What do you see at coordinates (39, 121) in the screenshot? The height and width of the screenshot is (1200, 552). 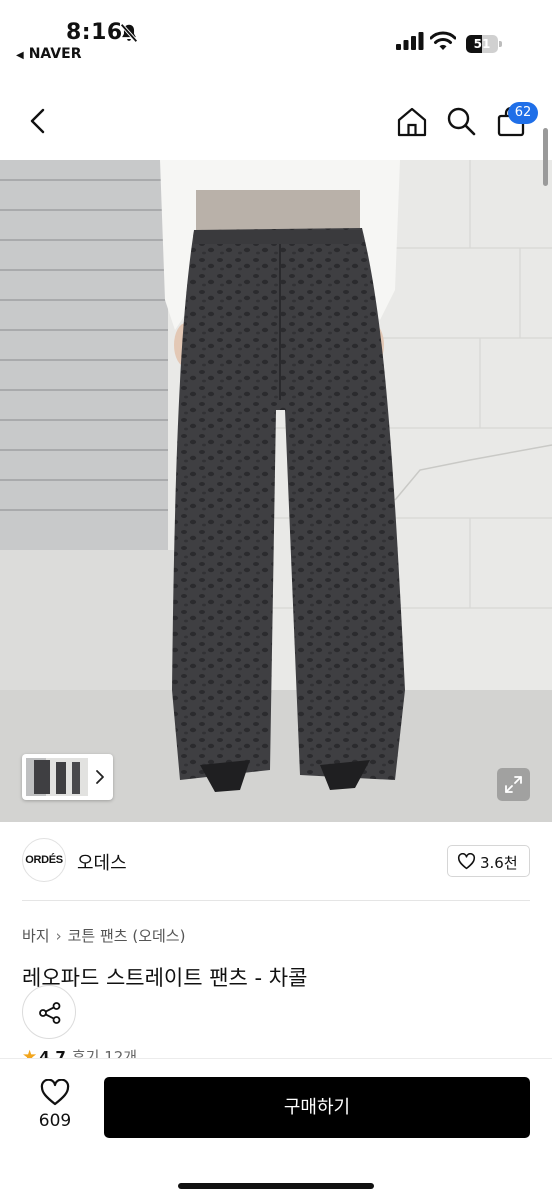 I see `back-chevron-icon` at bounding box center [39, 121].